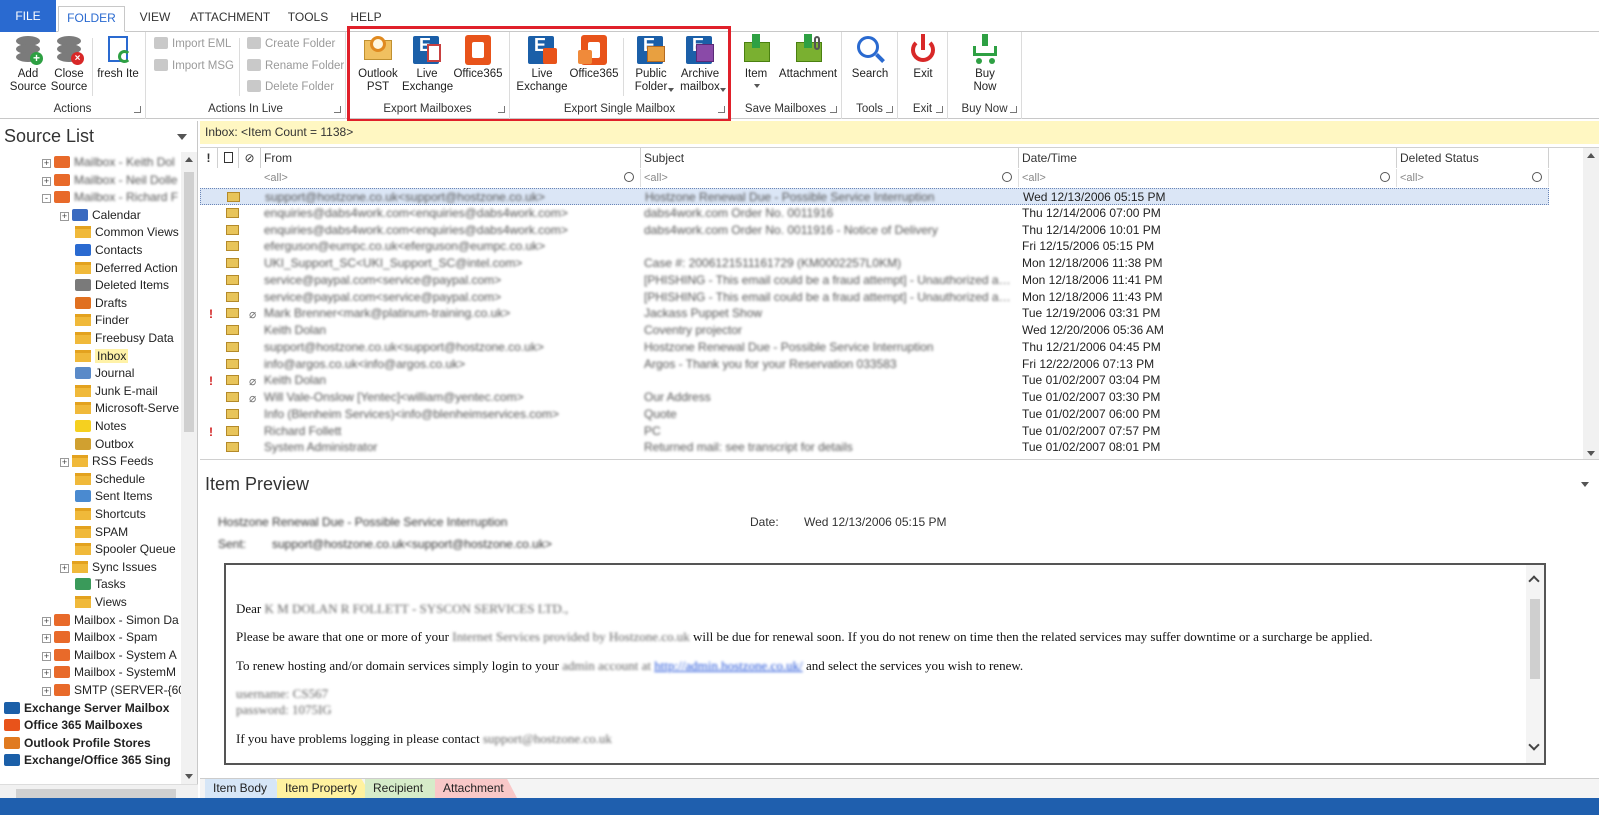 The image size is (1599, 815). I want to click on tree-item: Schedule, so click(102, 479).